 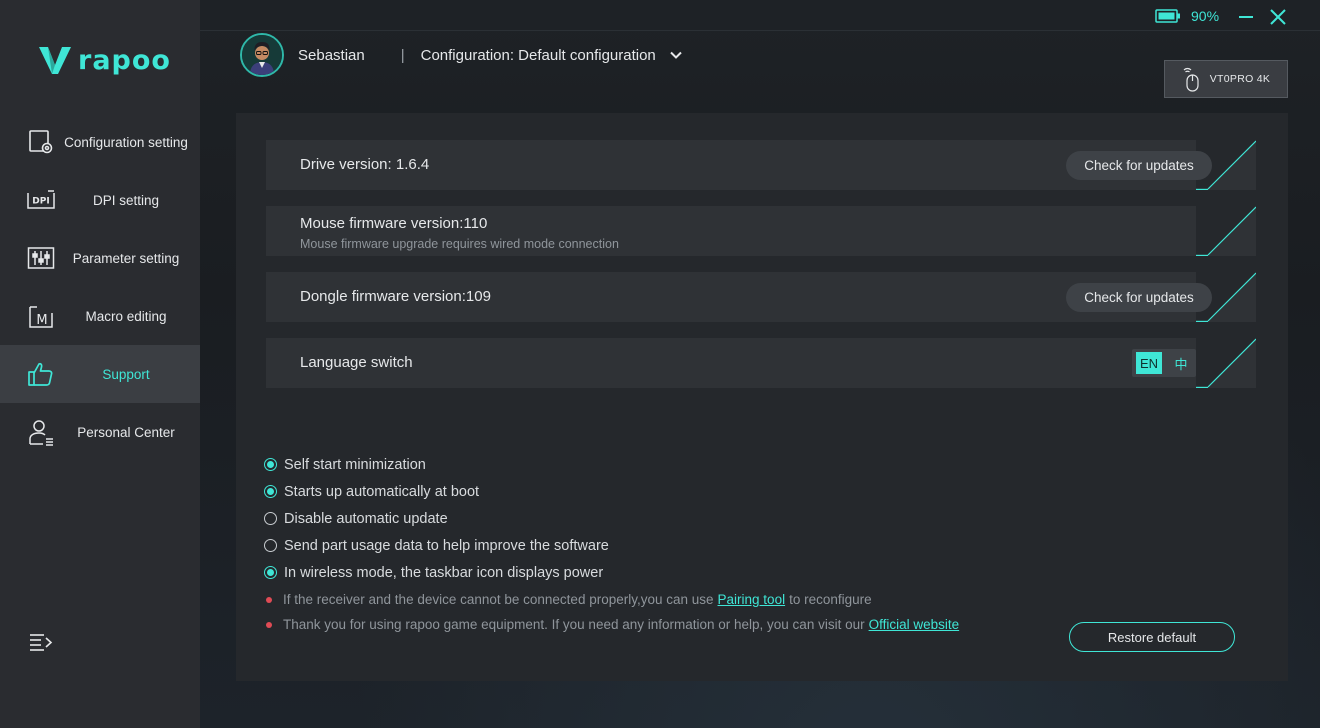 I want to click on mouse-firmware-label: Mouse firmware version:110, so click(x=394, y=223).